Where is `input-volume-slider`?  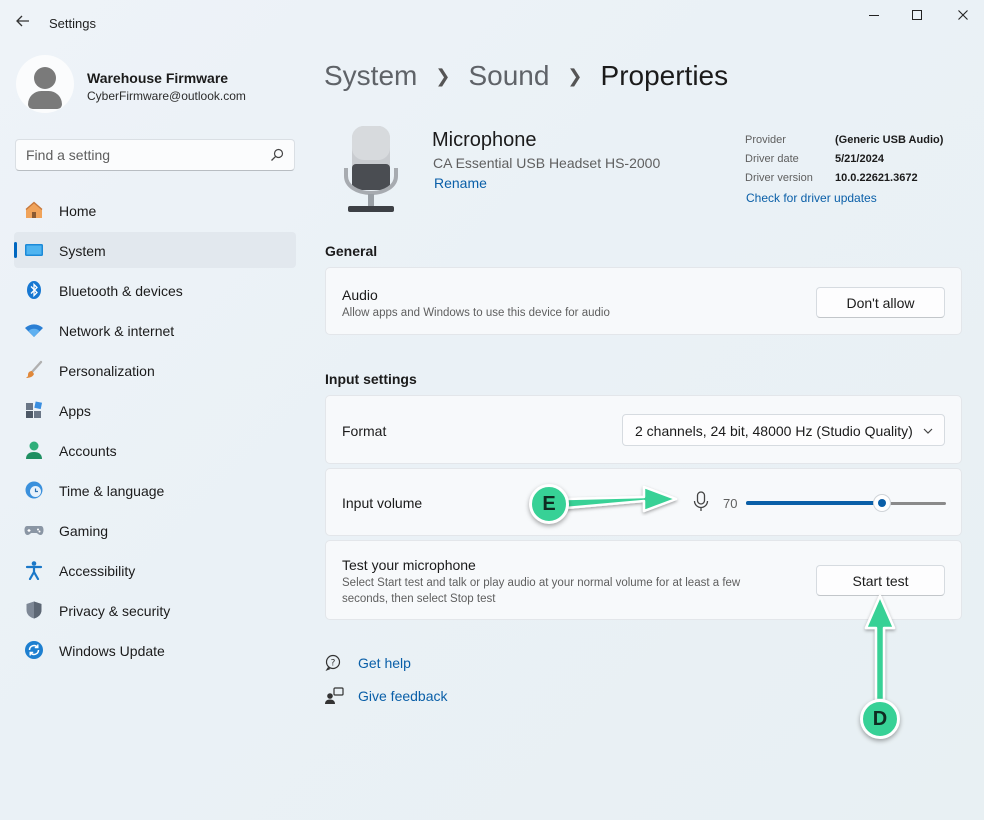 input-volume-slider is located at coordinates (846, 503).